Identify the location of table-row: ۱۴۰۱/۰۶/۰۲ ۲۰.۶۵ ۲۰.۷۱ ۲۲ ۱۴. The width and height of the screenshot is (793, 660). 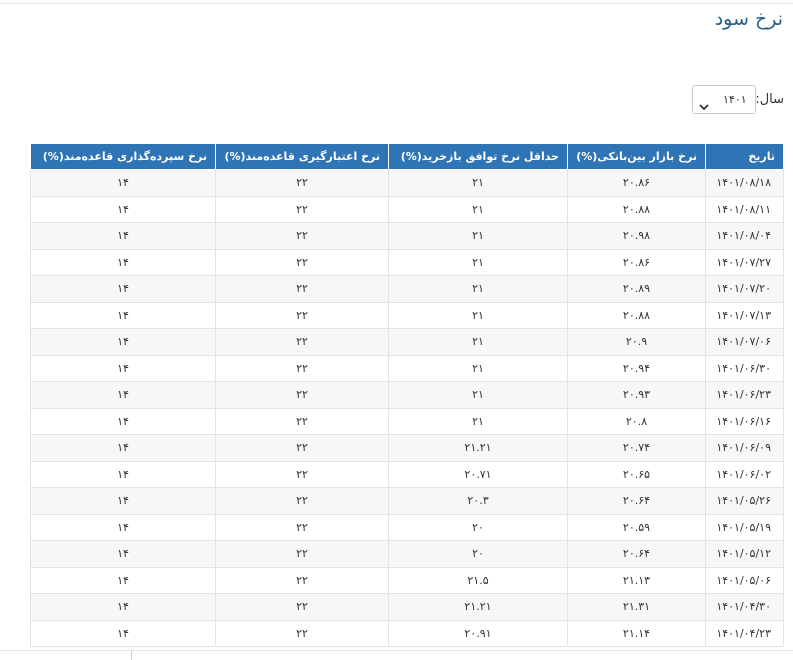
(407, 474).